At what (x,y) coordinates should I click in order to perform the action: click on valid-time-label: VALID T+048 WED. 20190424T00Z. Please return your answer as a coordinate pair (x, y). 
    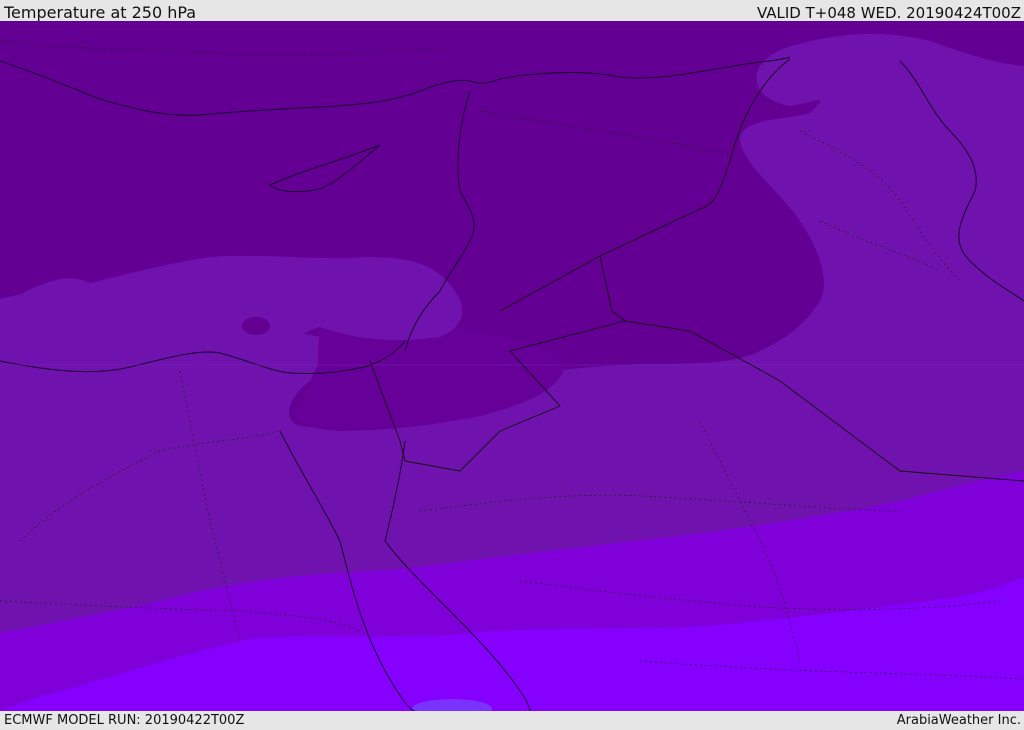
    Looking at the image, I should click on (888, 13).